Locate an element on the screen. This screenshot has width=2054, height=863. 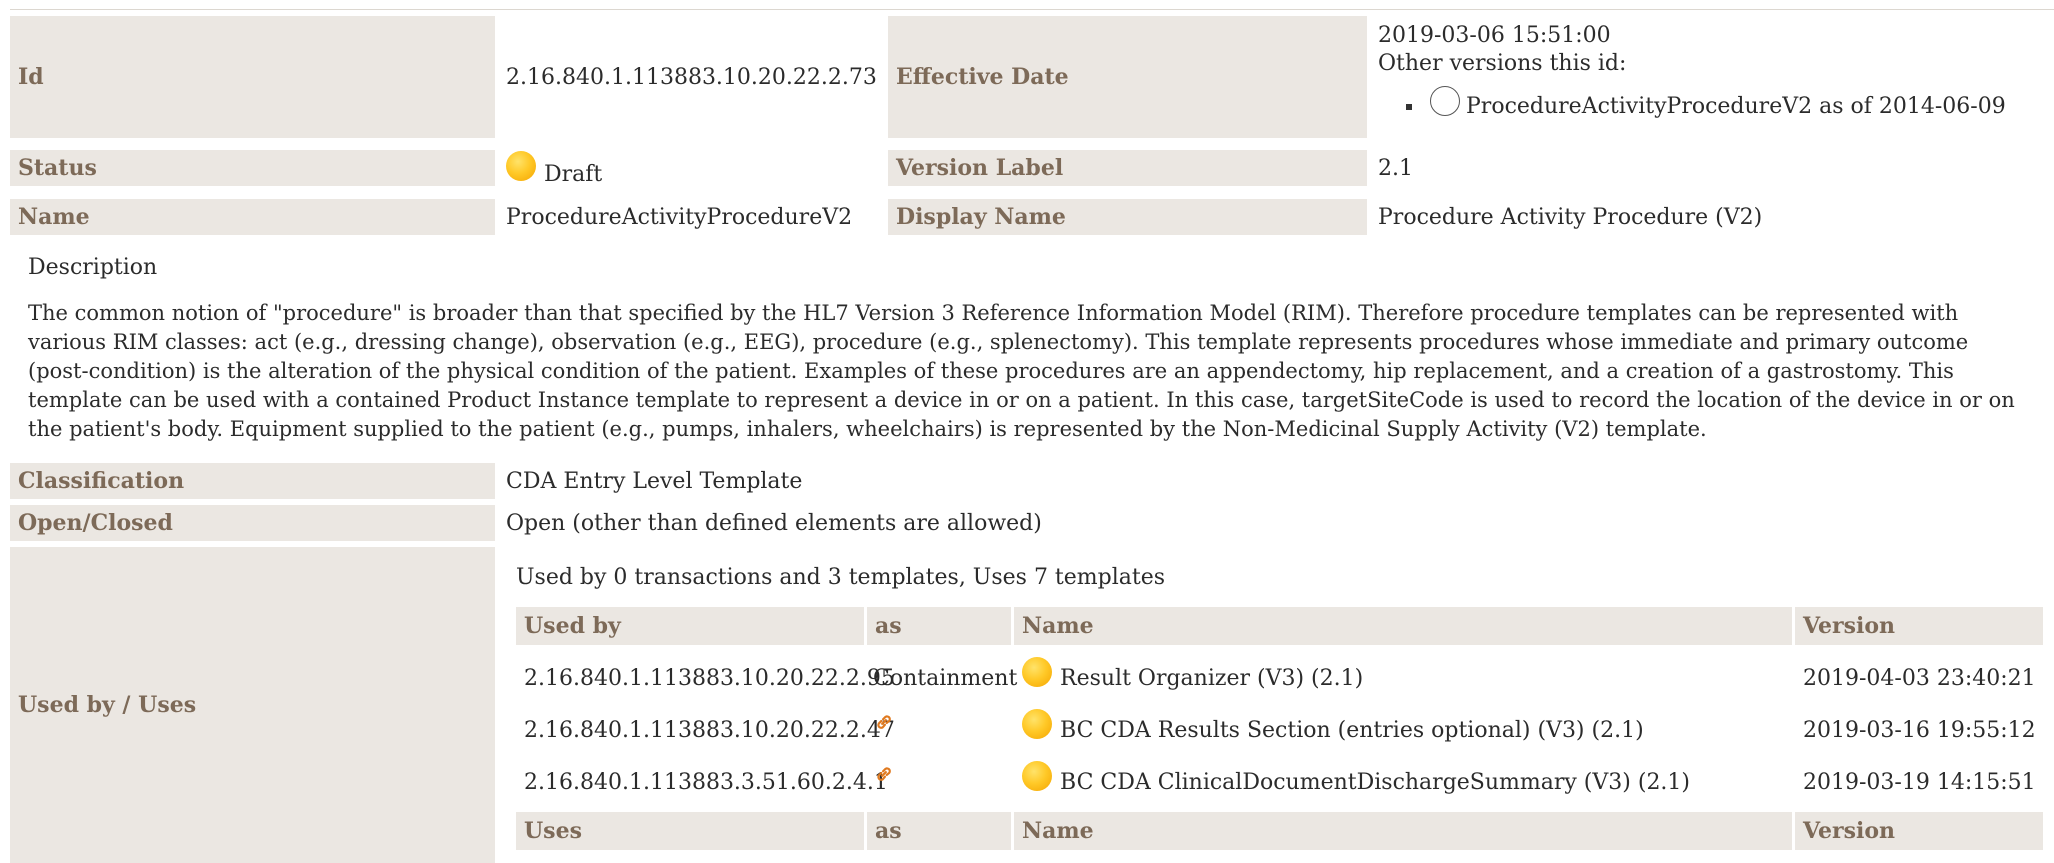
status-label: Status is located at coordinates (252, 168).